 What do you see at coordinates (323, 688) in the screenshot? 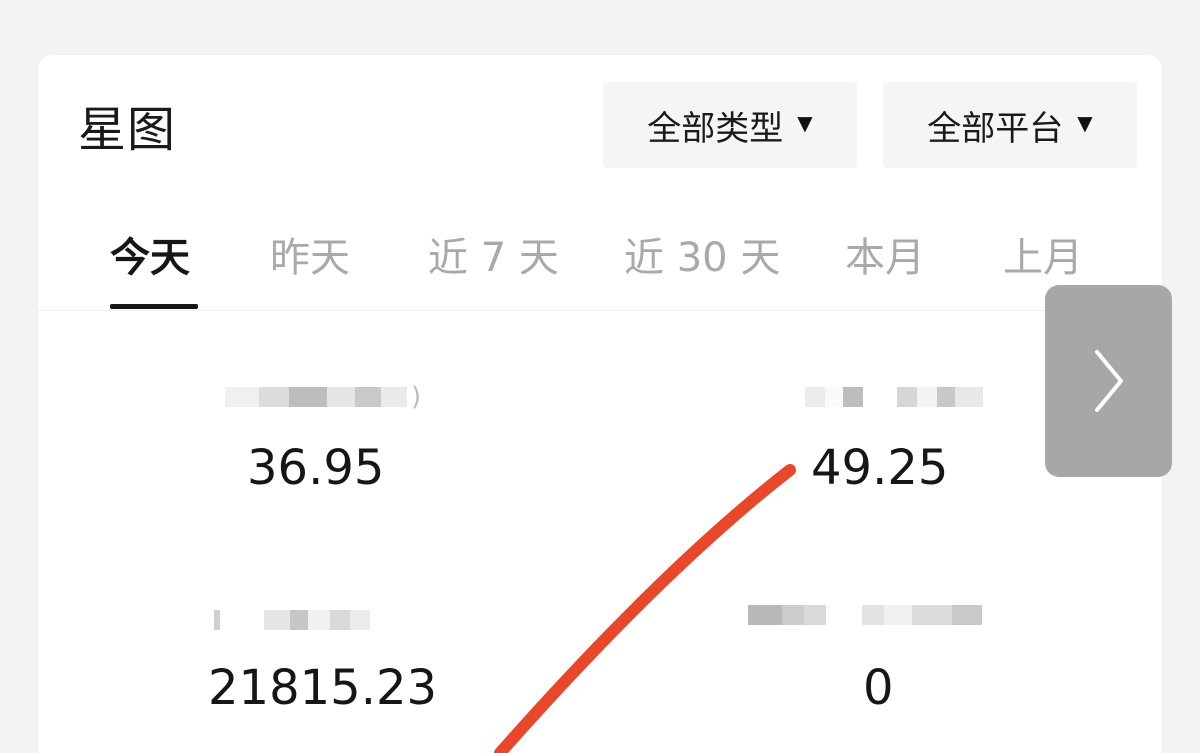
I see `metric-value: 21815.23` at bounding box center [323, 688].